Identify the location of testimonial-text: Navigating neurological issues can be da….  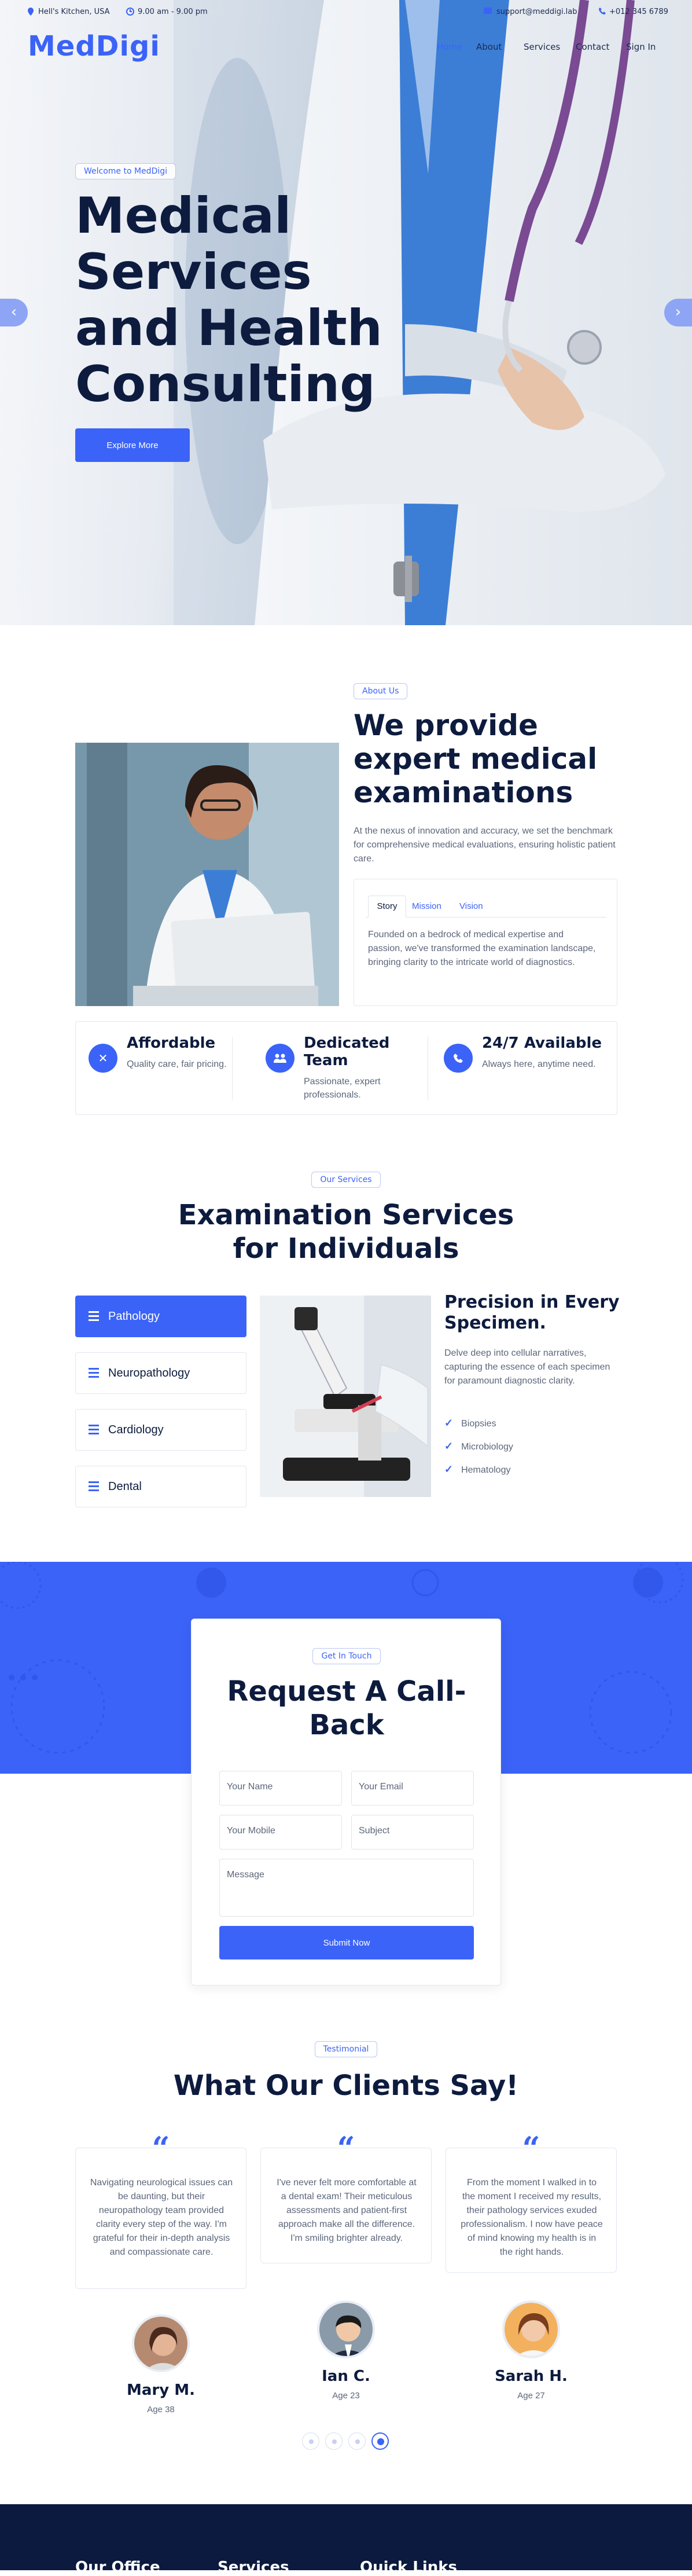
(161, 2217).